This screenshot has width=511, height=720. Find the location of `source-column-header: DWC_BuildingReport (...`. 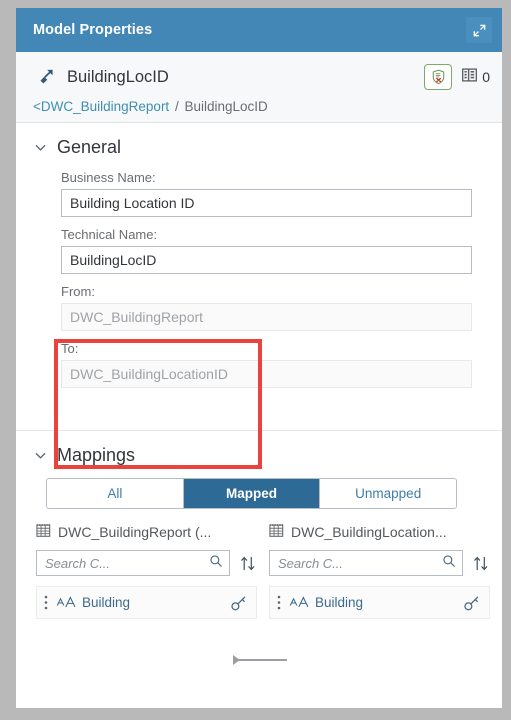

source-column-header: DWC_BuildingReport (... is located at coordinates (146, 532).